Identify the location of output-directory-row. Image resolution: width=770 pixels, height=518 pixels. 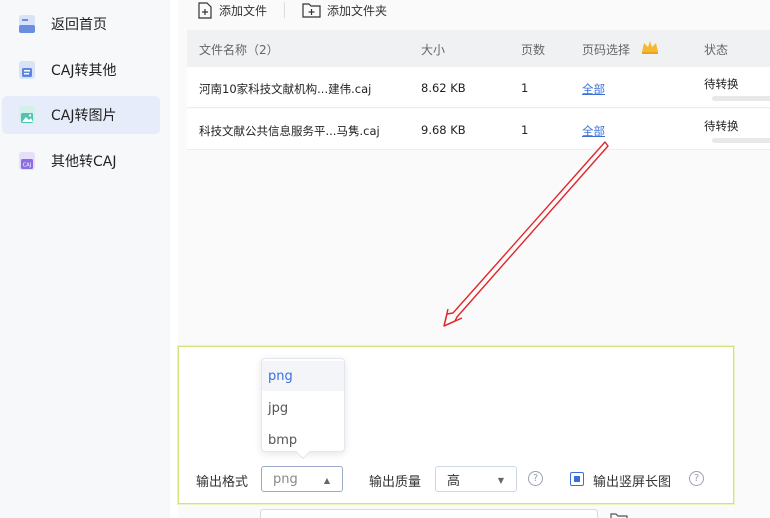
(474, 512).